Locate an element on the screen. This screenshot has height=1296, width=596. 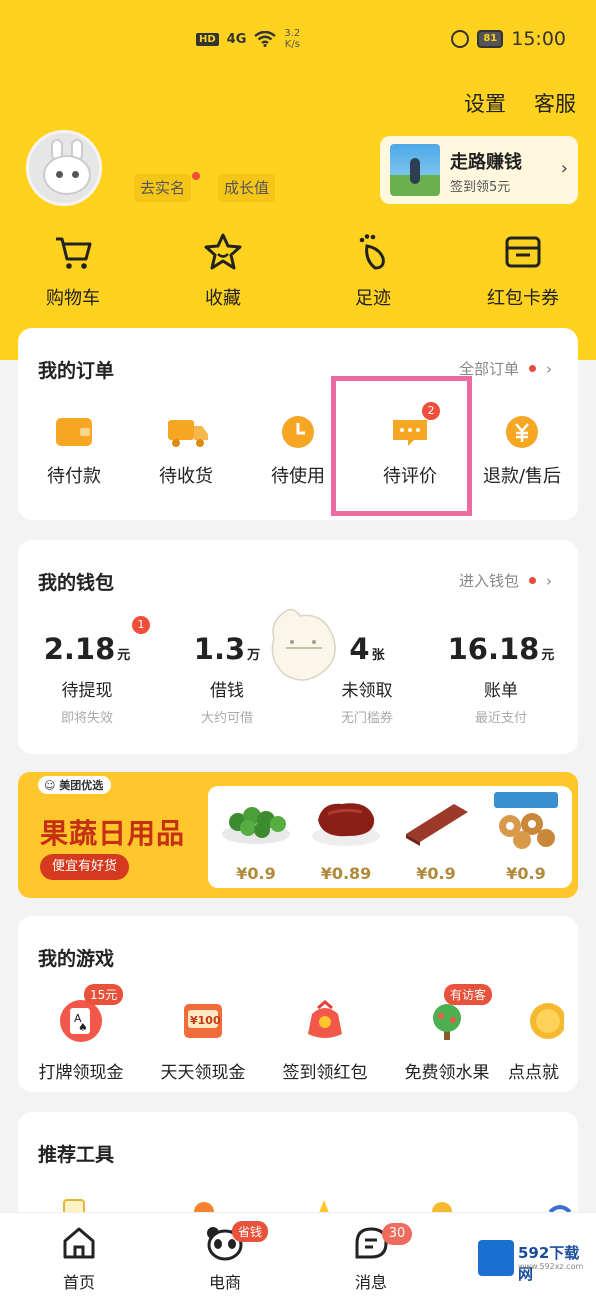
nav-messages: 30 消息 is located at coordinates (371, 1258).